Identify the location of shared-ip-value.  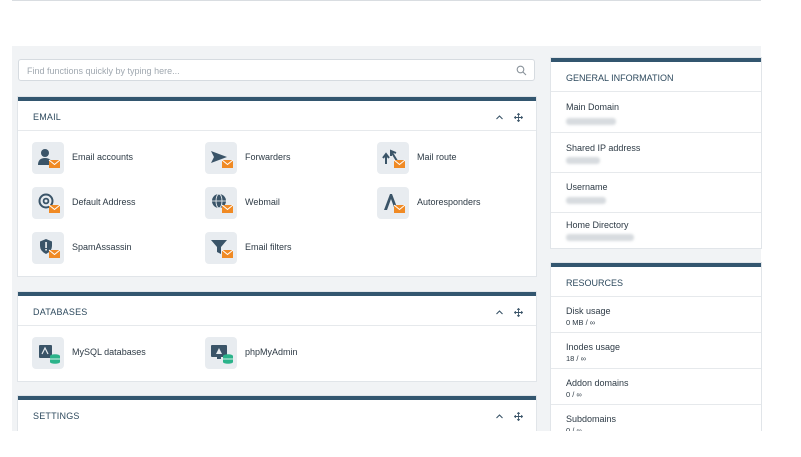
(583, 160).